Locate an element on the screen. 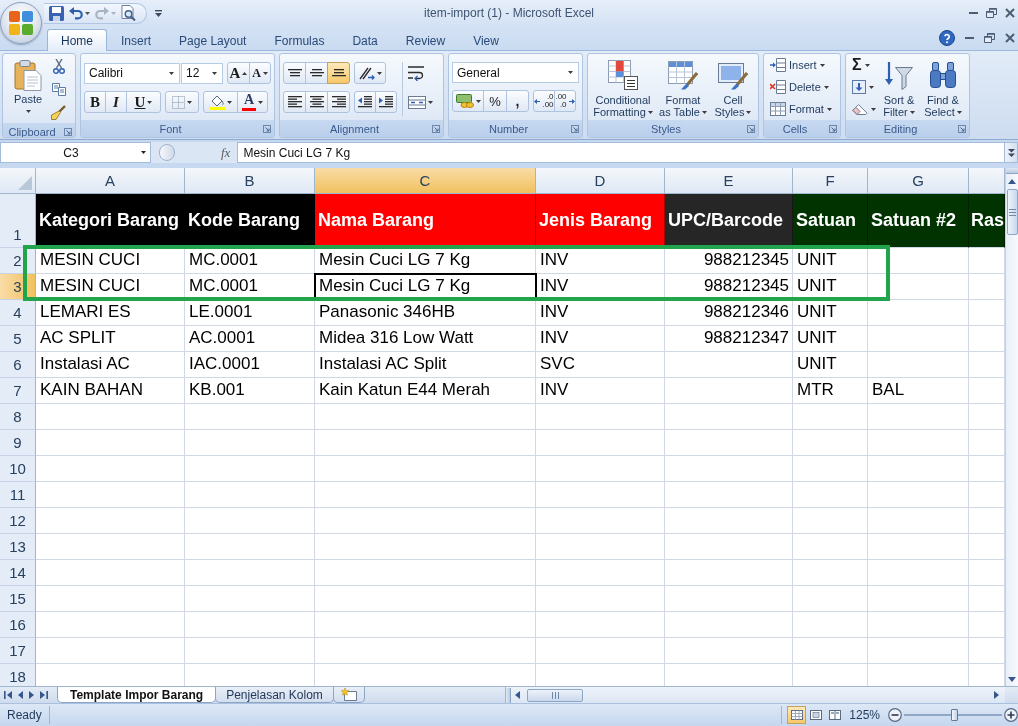 The height and width of the screenshot is (726, 1018). normal-view-button is located at coordinates (797, 715).